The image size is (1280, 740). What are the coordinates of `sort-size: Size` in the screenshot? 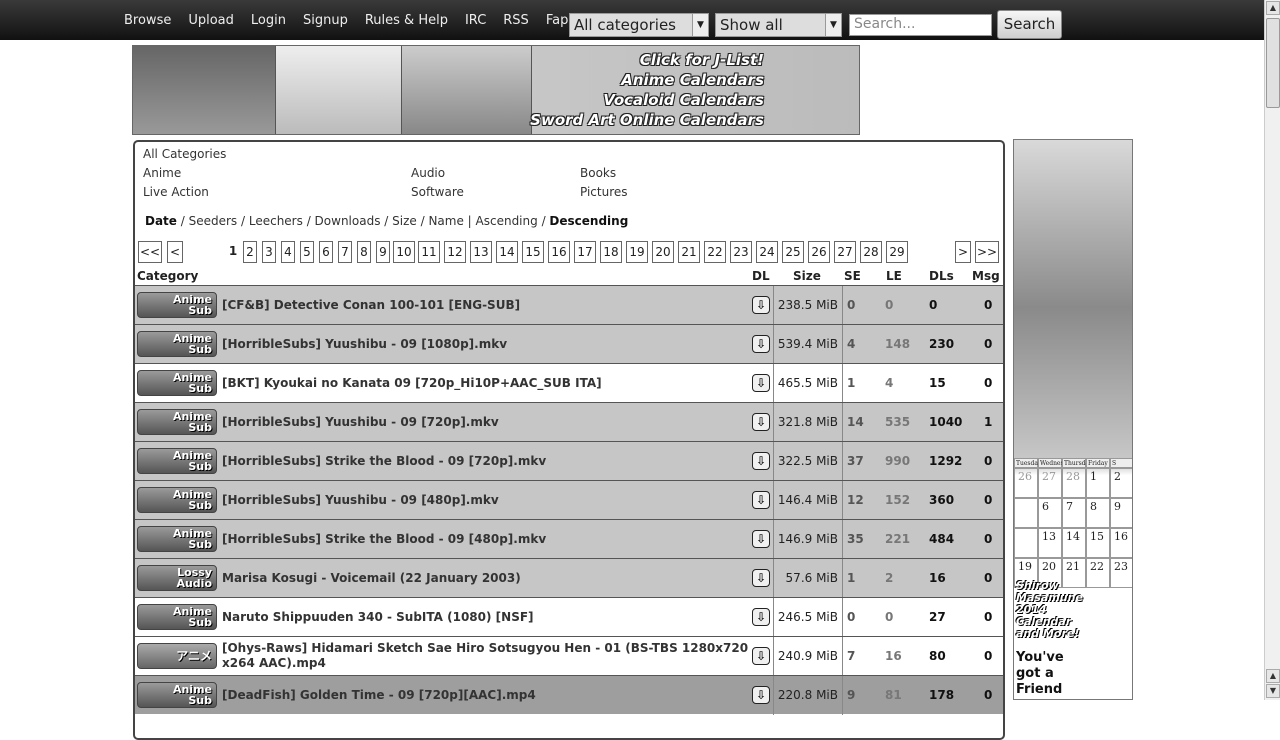 It's located at (404, 221).